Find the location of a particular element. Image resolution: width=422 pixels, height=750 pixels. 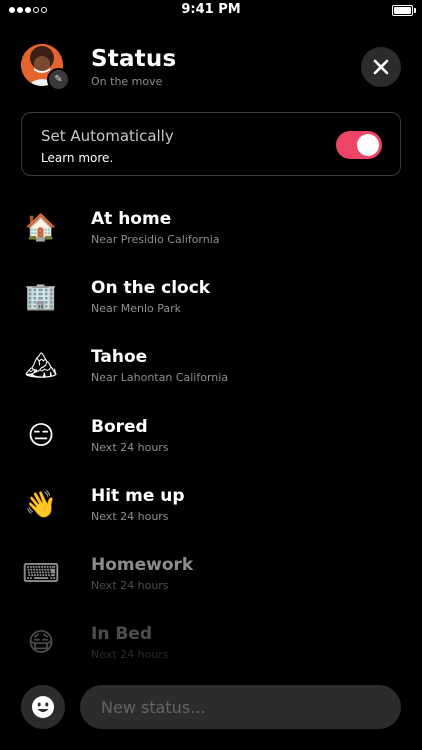

status-item-homework: ⌨ Homework Next 24 hours is located at coordinates (211, 577).